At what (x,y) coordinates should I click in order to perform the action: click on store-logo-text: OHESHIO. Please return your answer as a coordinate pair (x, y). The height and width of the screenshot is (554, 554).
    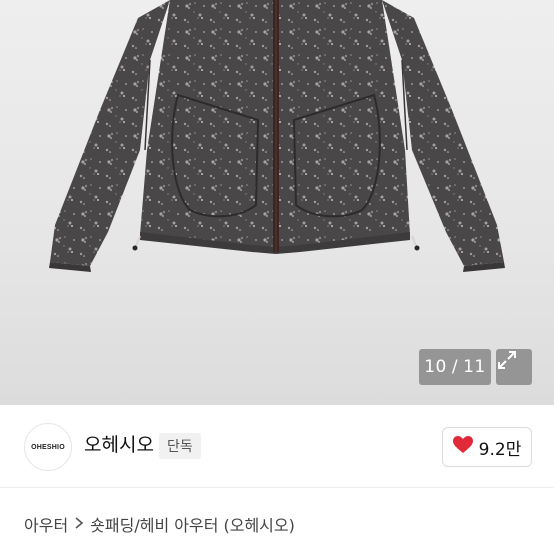
    Looking at the image, I should click on (48, 447).